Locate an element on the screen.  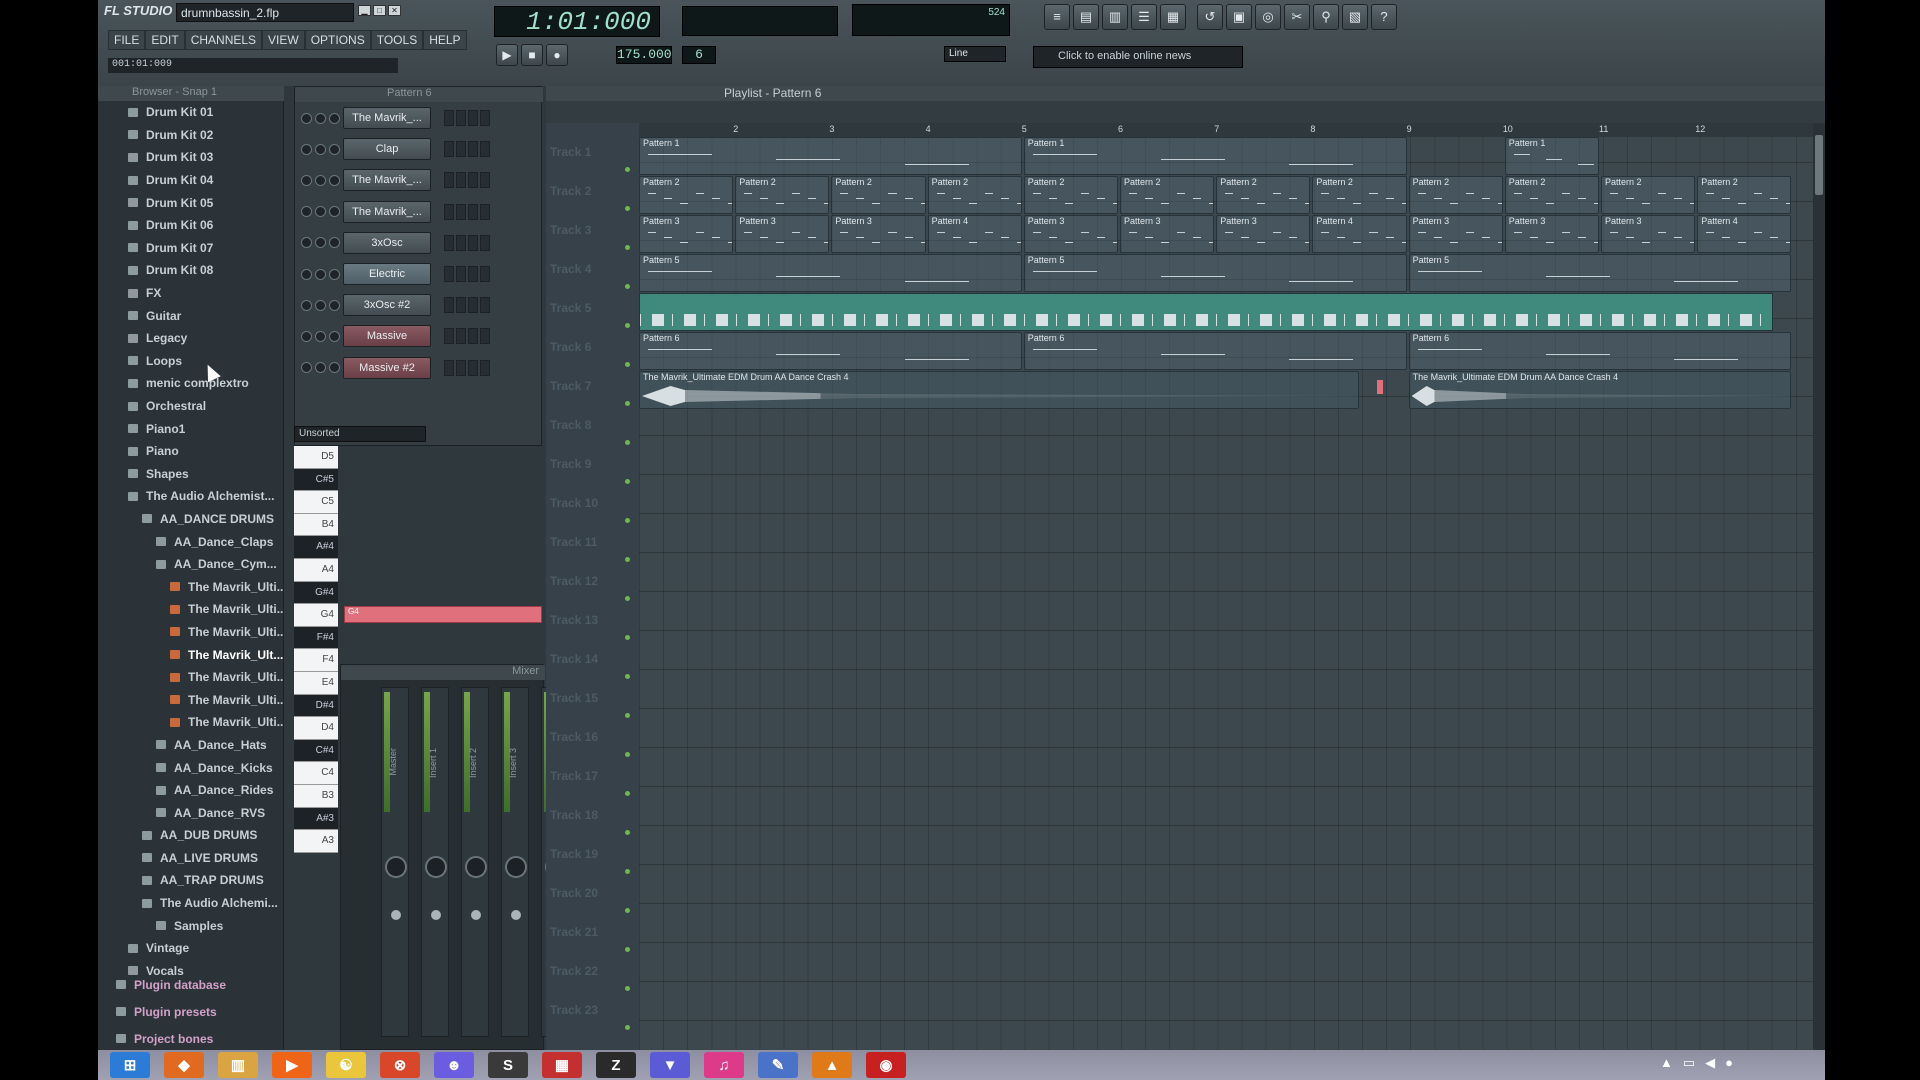
maximize-icon: □ is located at coordinates (379, 10).